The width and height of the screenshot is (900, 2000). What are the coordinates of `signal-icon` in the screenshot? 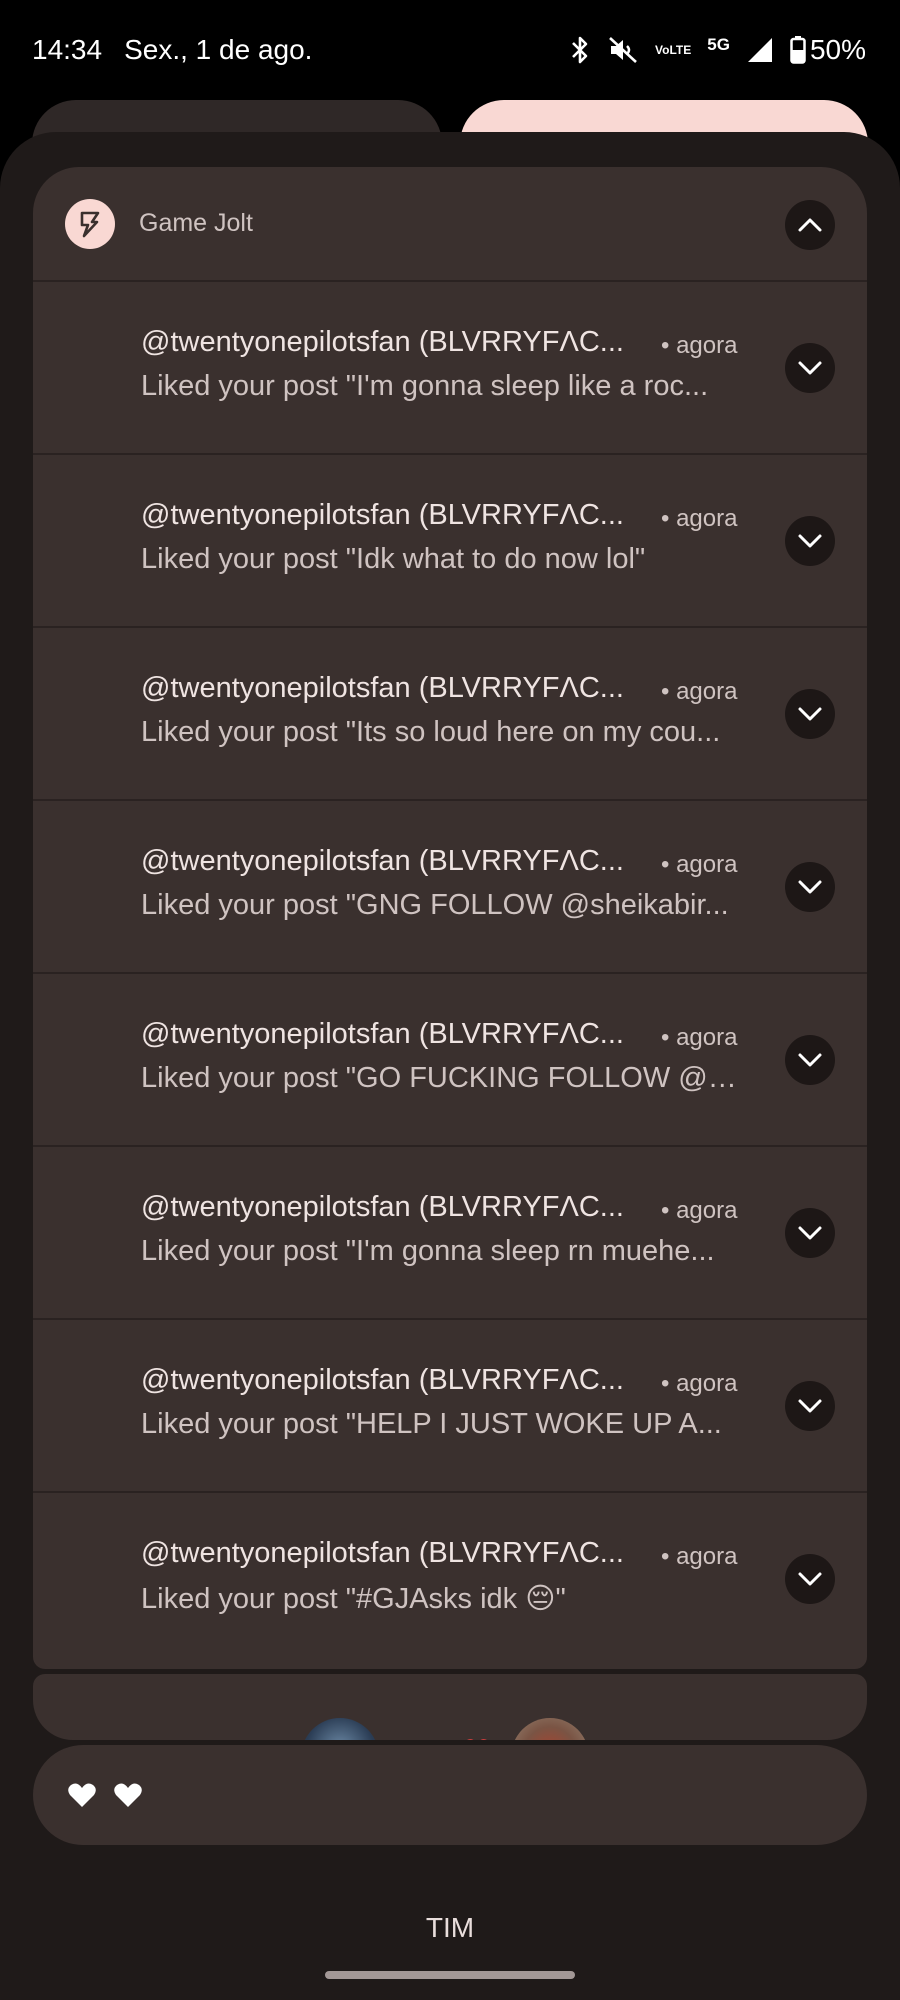 It's located at (760, 50).